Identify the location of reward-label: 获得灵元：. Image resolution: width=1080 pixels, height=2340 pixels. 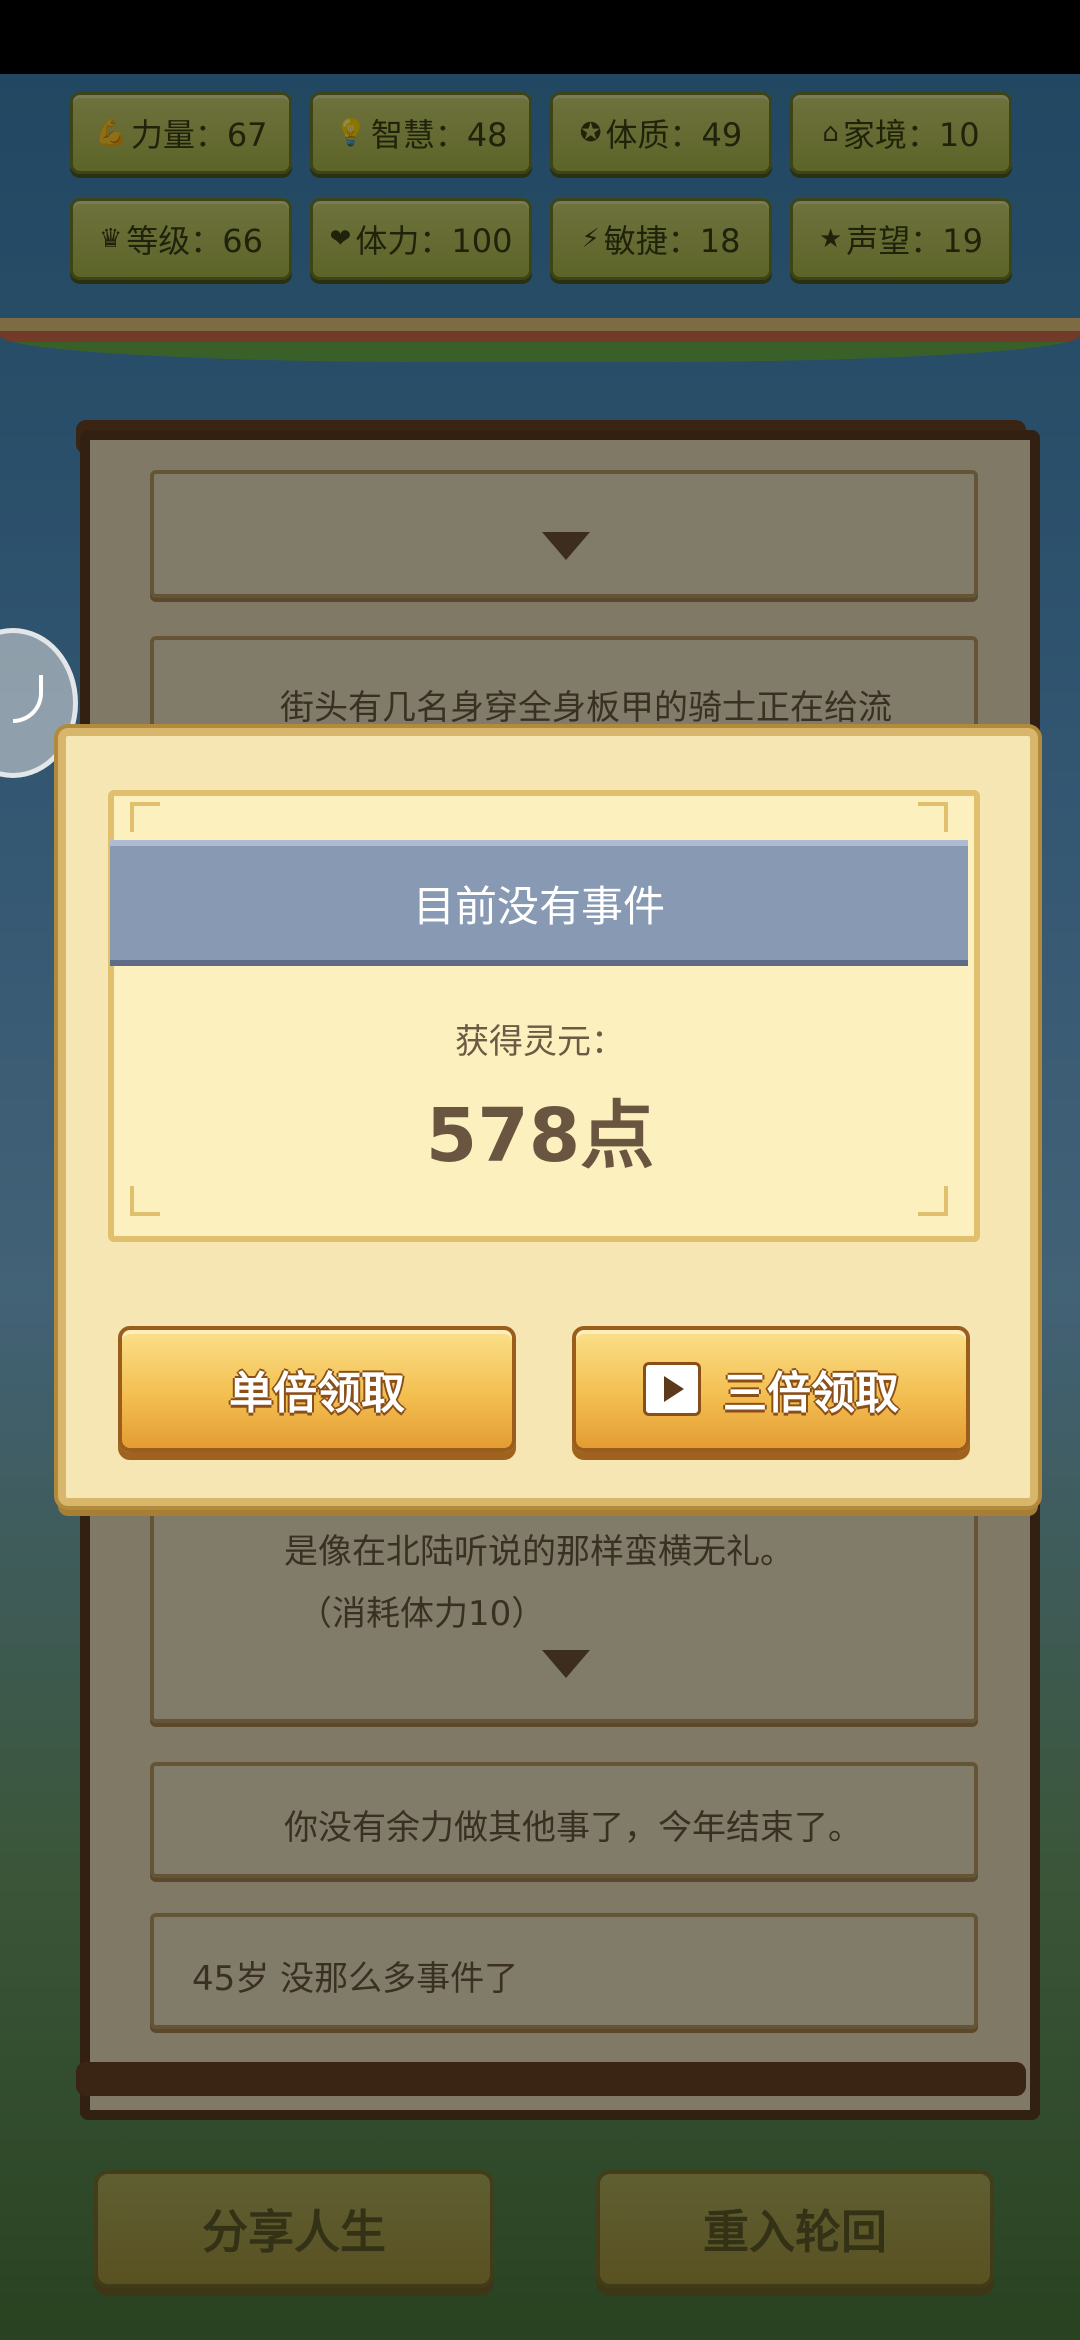
(540, 1042).